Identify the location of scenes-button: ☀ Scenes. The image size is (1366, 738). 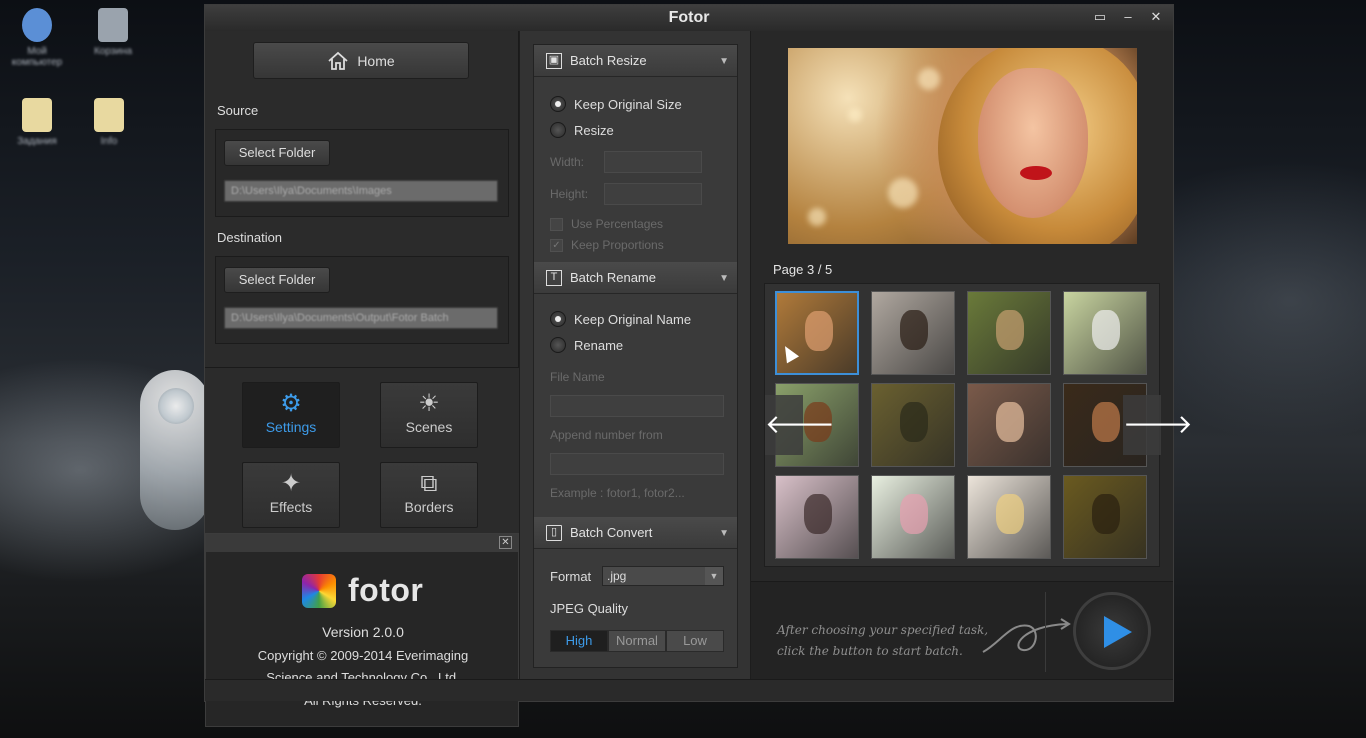
(429, 415).